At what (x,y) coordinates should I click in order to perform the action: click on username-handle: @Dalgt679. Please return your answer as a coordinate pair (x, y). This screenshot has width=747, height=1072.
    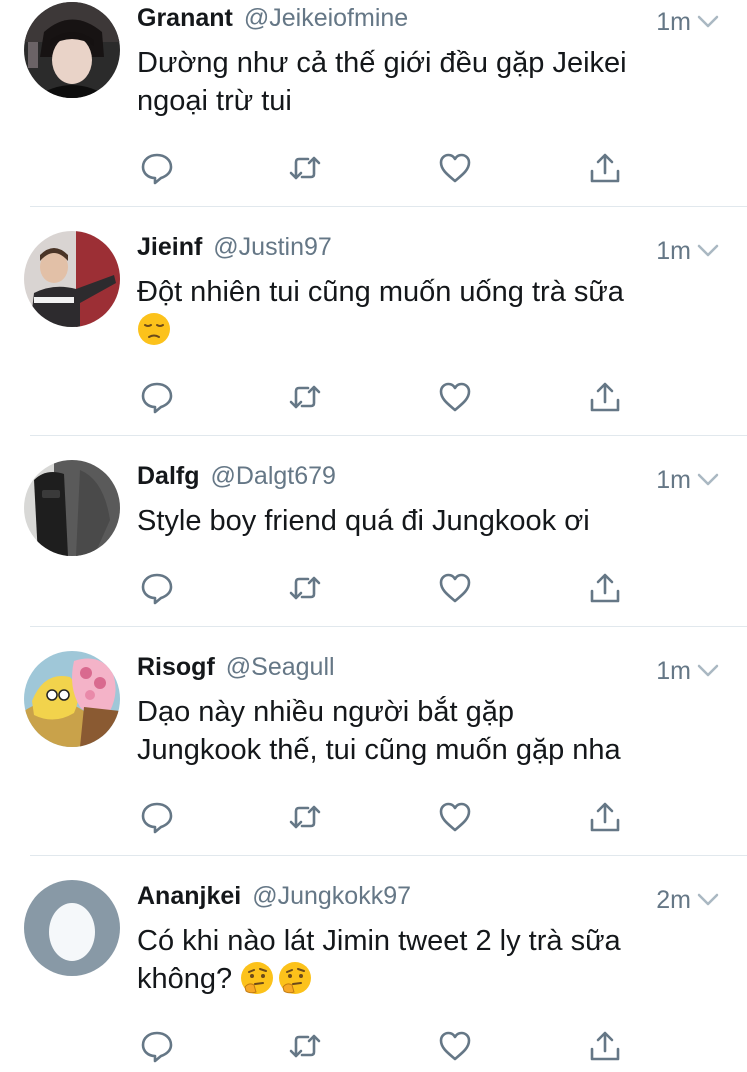
    Looking at the image, I should click on (273, 476).